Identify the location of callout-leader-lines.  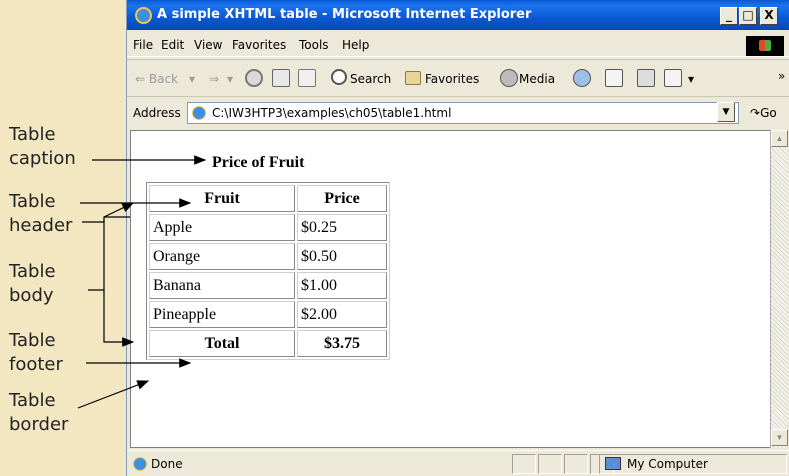
(142, 282).